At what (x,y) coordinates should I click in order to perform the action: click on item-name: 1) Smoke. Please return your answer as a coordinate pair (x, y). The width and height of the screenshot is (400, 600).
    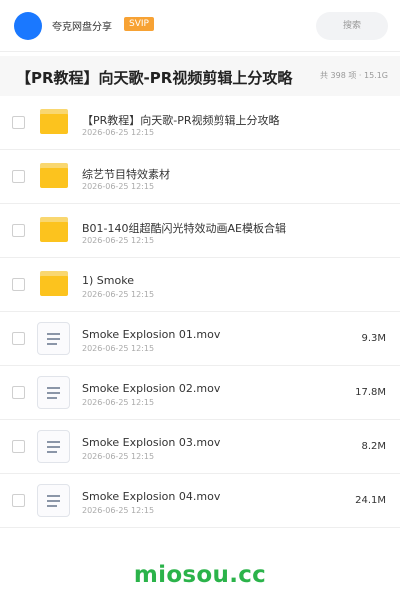
    Looking at the image, I should click on (108, 280).